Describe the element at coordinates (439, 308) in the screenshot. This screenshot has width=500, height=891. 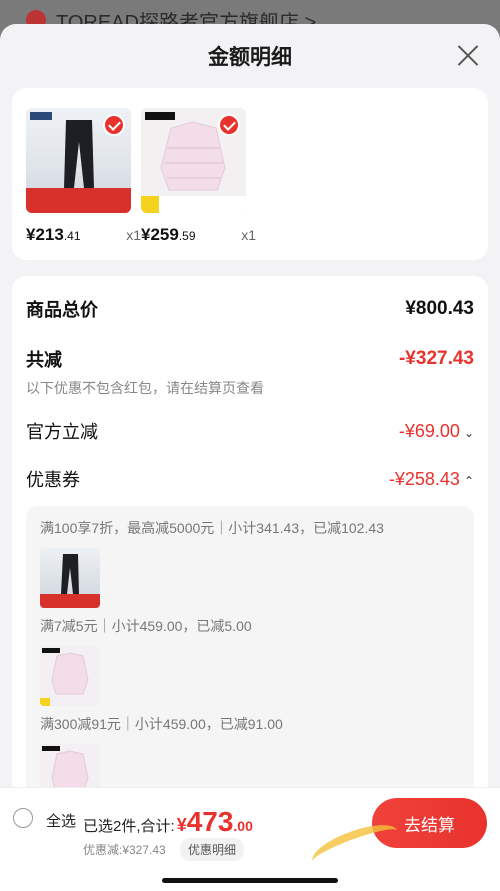
I see `total-value: ¥800.43` at that location.